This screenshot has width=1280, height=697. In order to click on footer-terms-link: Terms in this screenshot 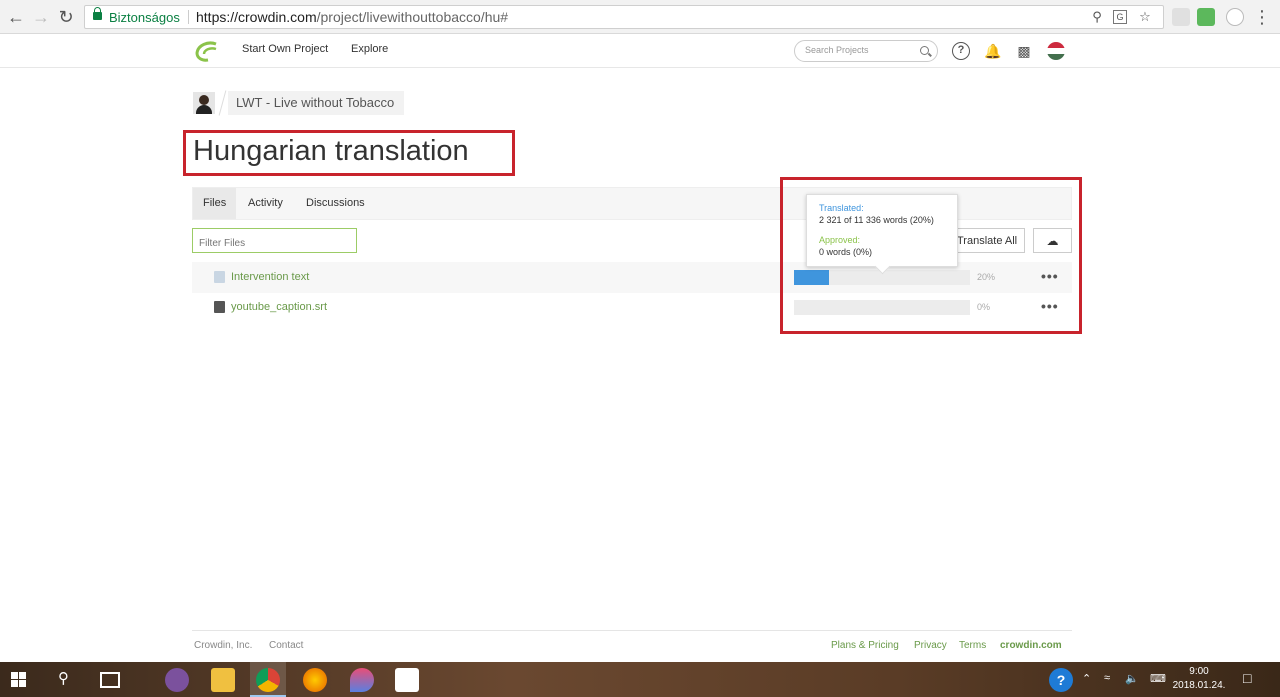, I will do `click(972, 645)`.